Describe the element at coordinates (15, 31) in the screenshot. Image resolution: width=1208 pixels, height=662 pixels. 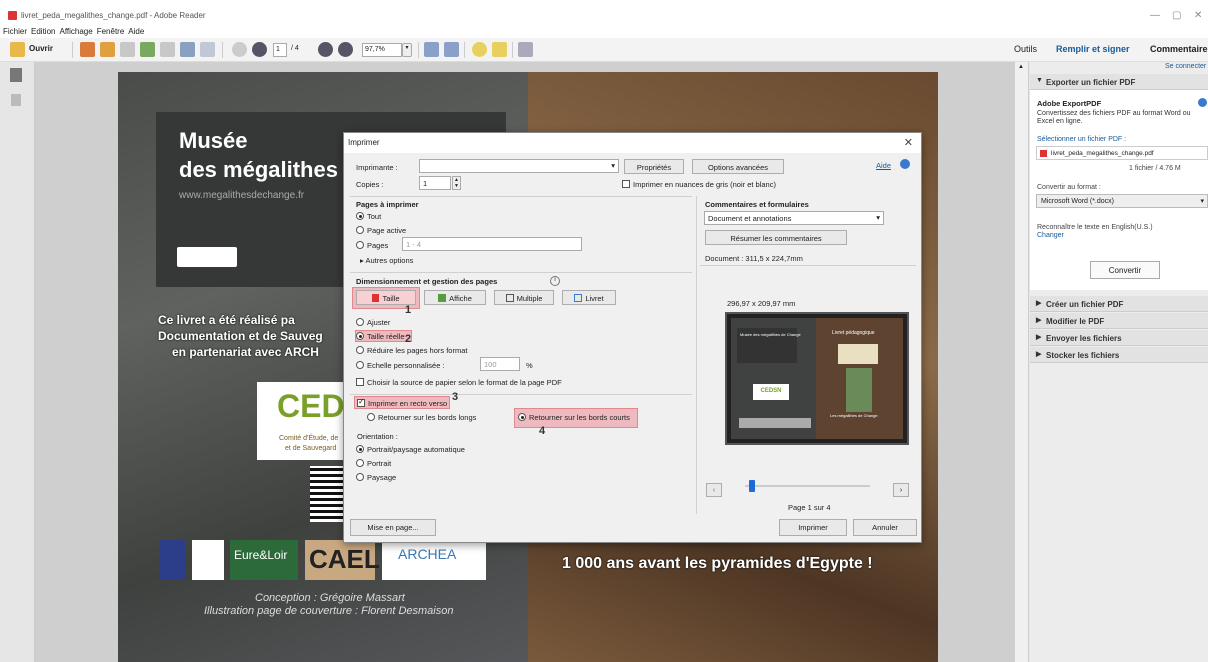
I see `menu-fichier: Fichier` at that location.